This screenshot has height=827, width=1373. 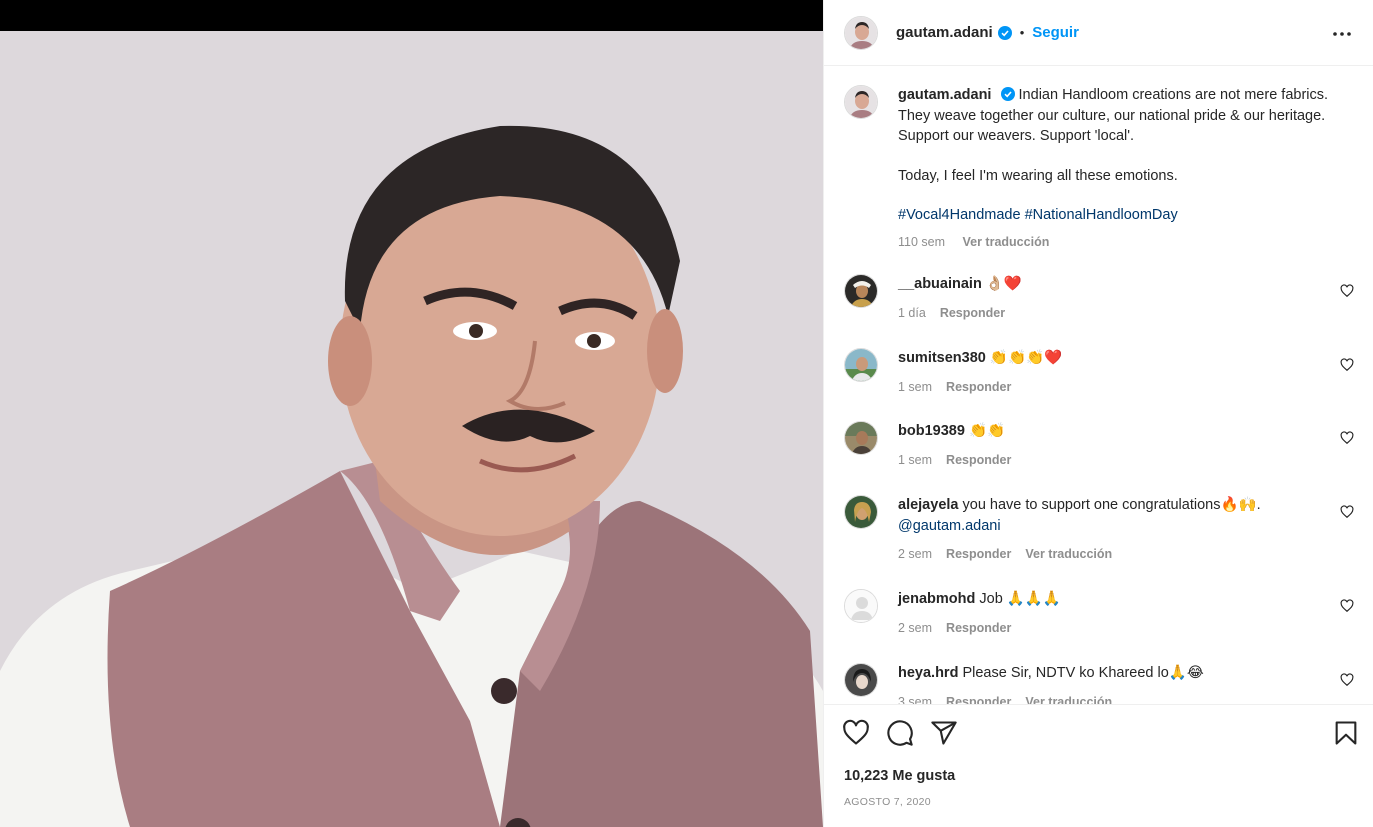 What do you see at coordinates (944, 733) in the screenshot?
I see `share-icon` at bounding box center [944, 733].